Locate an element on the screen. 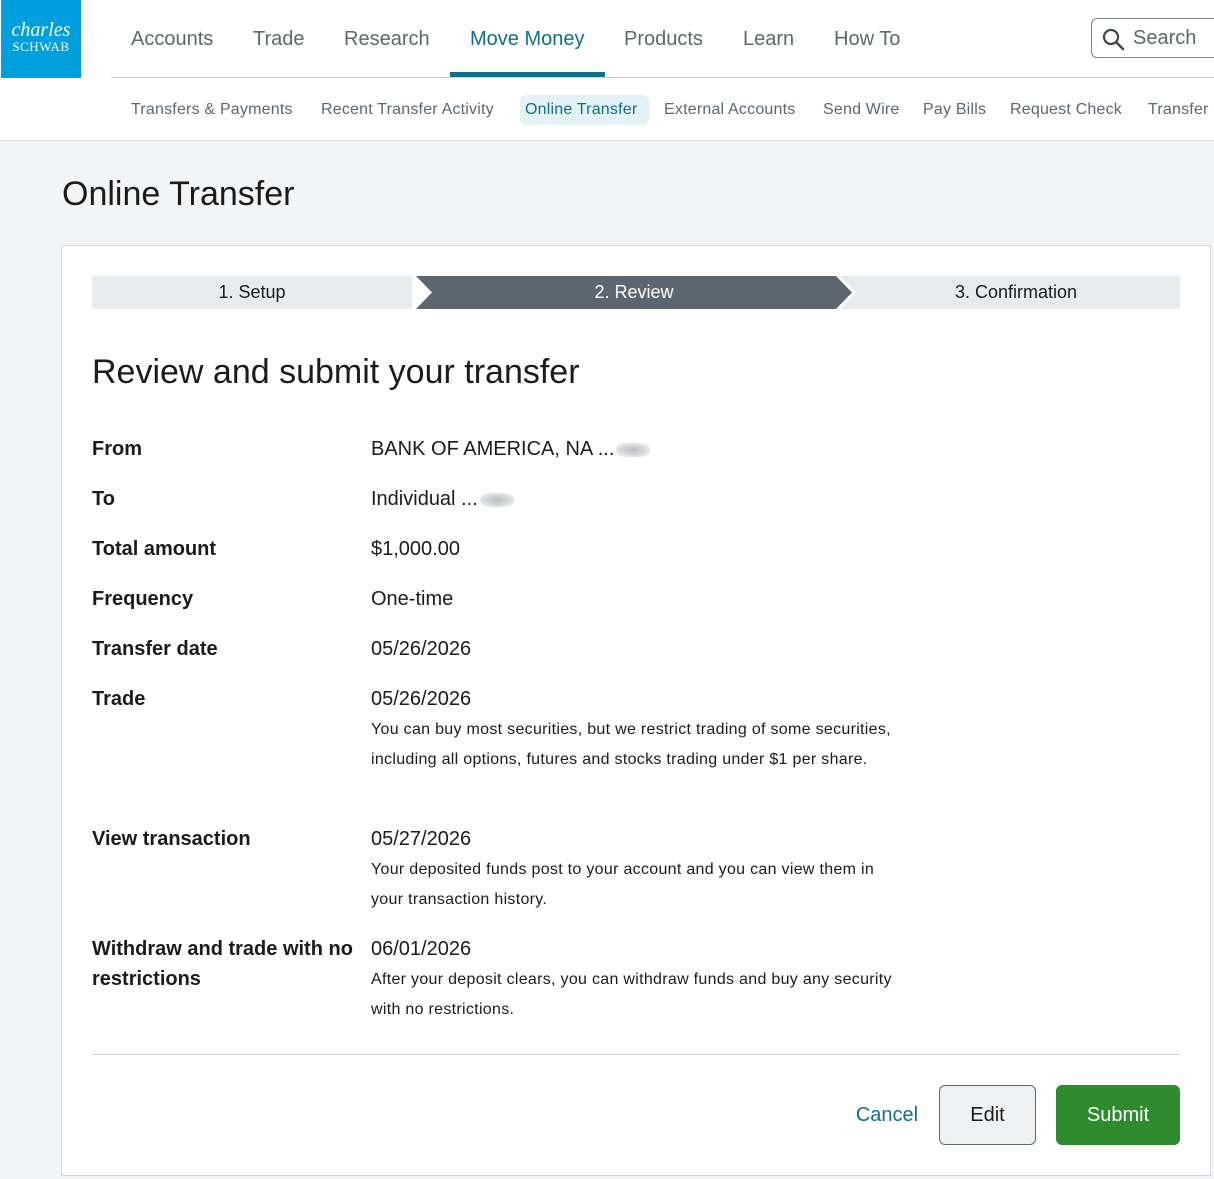 Image resolution: width=1214 pixels, height=1179 pixels. step-confirmation: 3. Confirmation is located at coordinates (1010, 292).